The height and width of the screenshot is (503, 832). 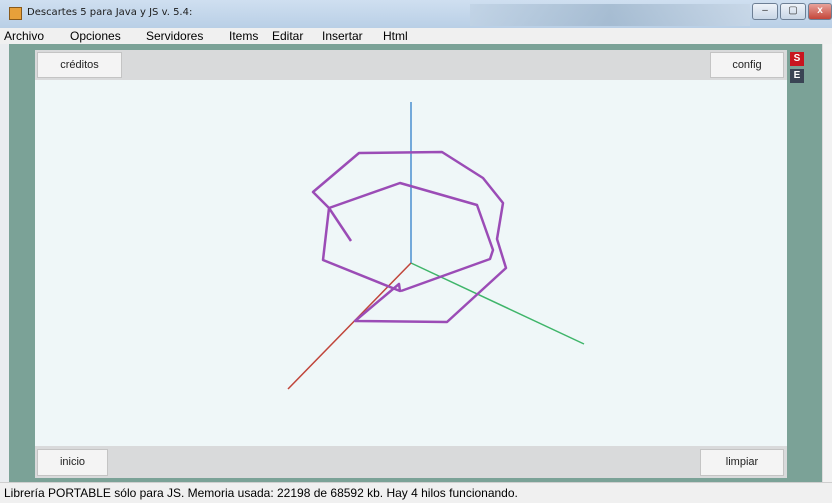 What do you see at coordinates (15, 13) in the screenshot?
I see `java-app-icon` at bounding box center [15, 13].